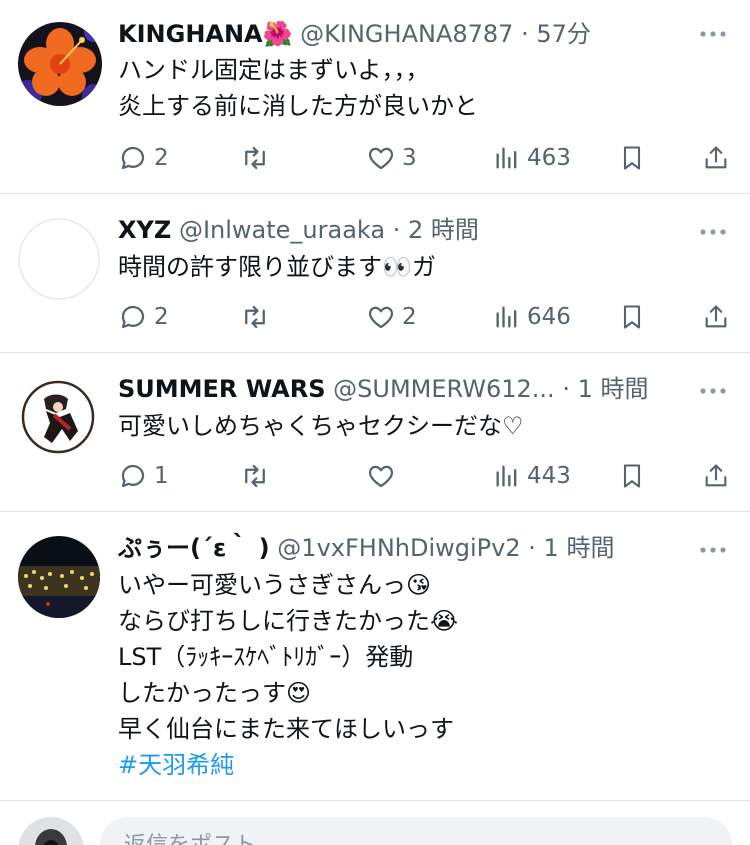 The width and height of the screenshot is (750, 845). I want to click on character-avatar-image, so click(58, 417).